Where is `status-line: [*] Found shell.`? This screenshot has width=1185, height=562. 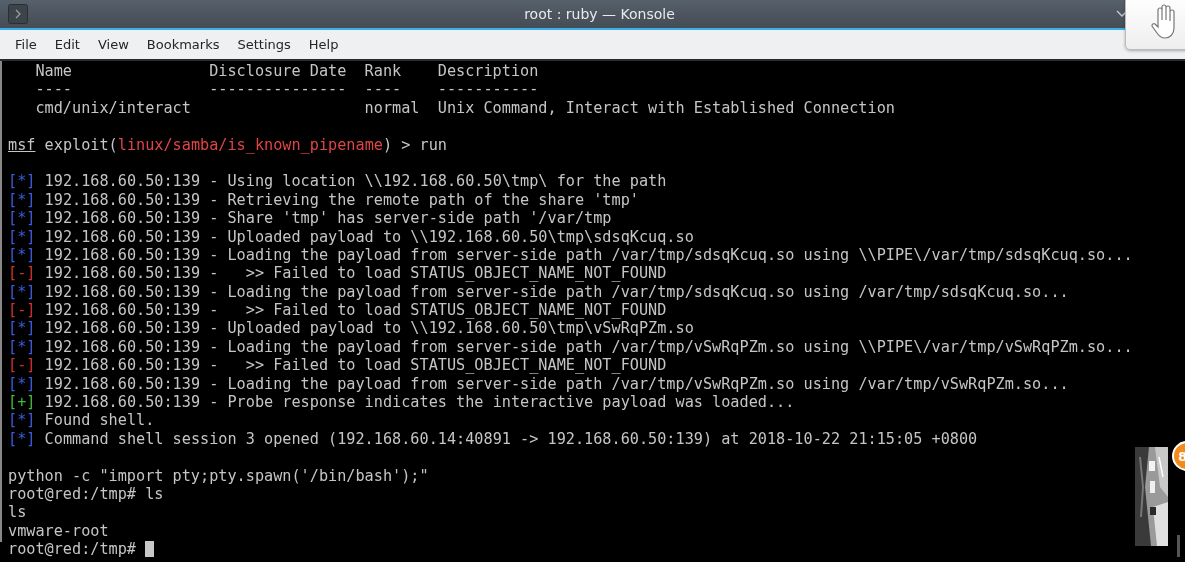
status-line: [*] Found shell. is located at coordinates (82, 420).